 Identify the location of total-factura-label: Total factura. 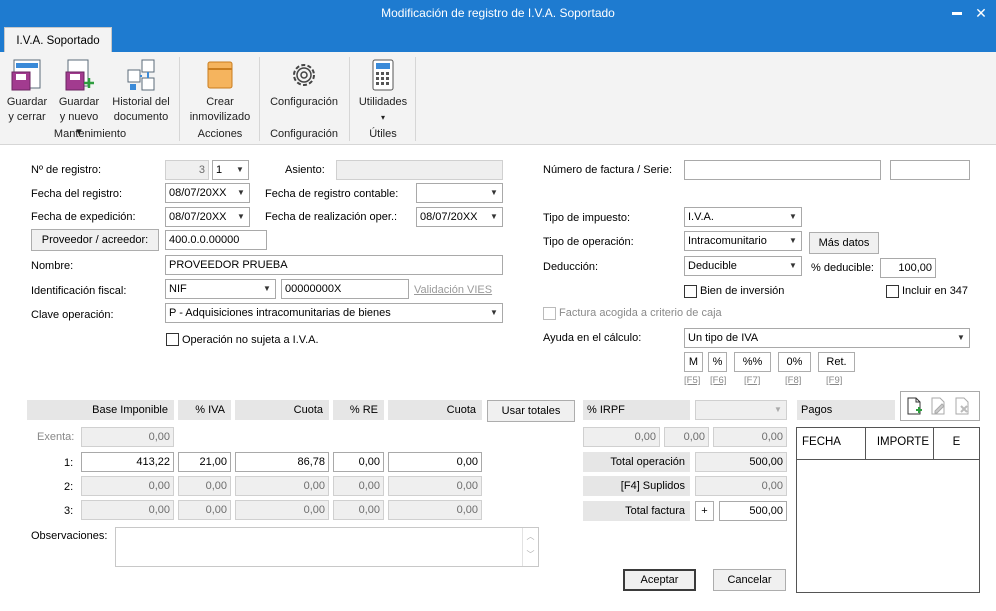
(636, 511).